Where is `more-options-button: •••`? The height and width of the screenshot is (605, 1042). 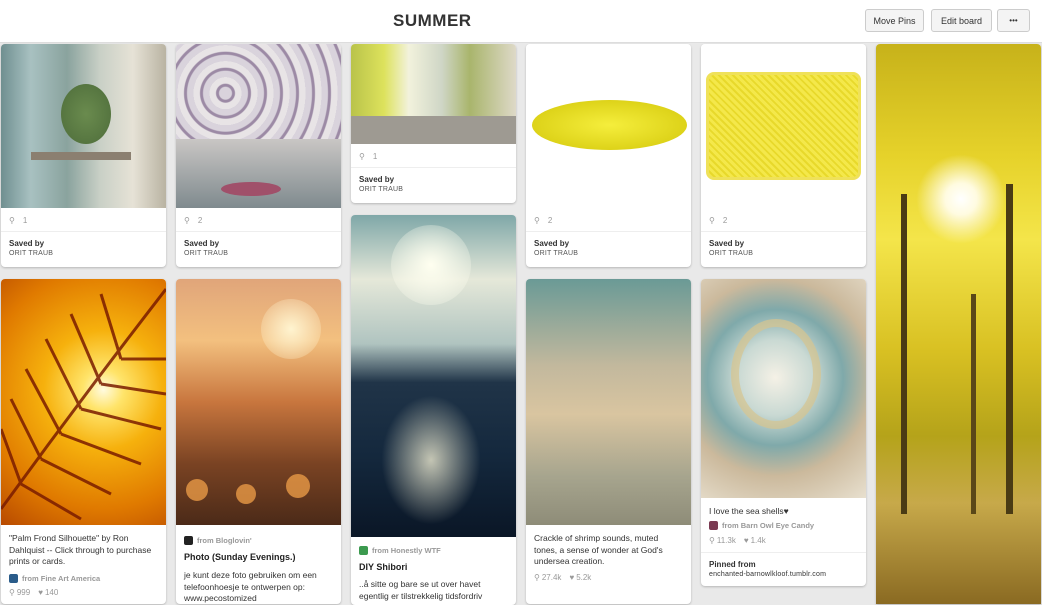
more-options-button: ••• is located at coordinates (1013, 20).